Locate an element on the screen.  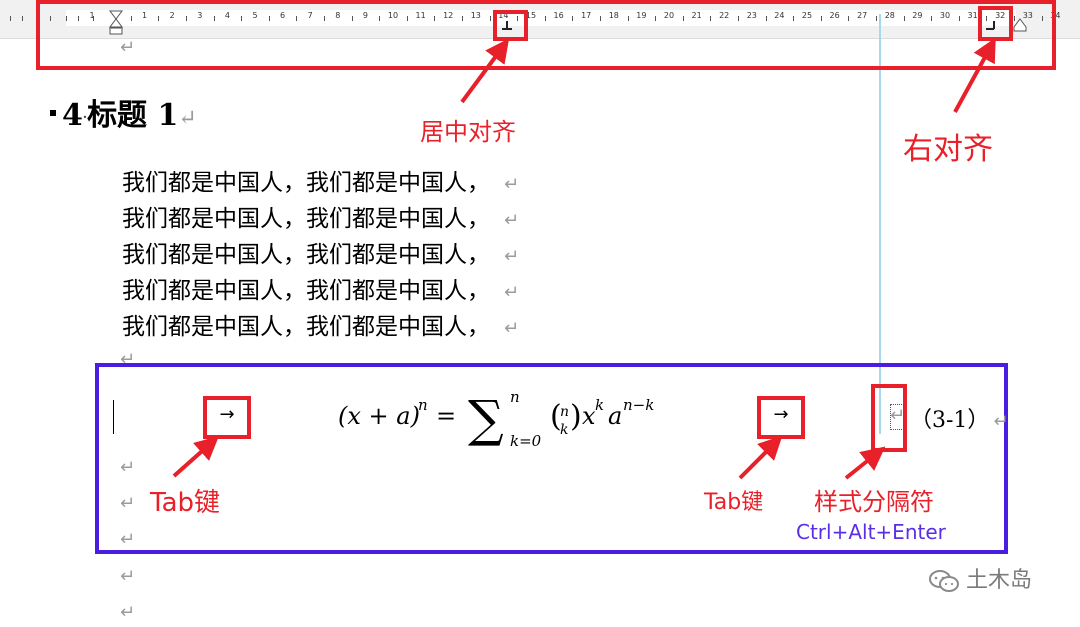
eq-lhs-exponent: n is located at coordinates (423, 405).